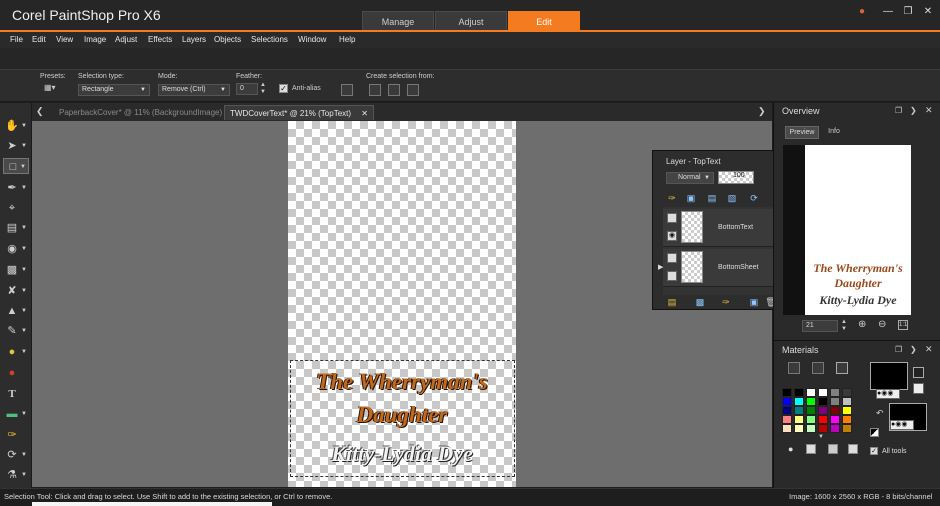 The width and height of the screenshot is (940, 506). I want to click on feather-input: 0, so click(247, 89).